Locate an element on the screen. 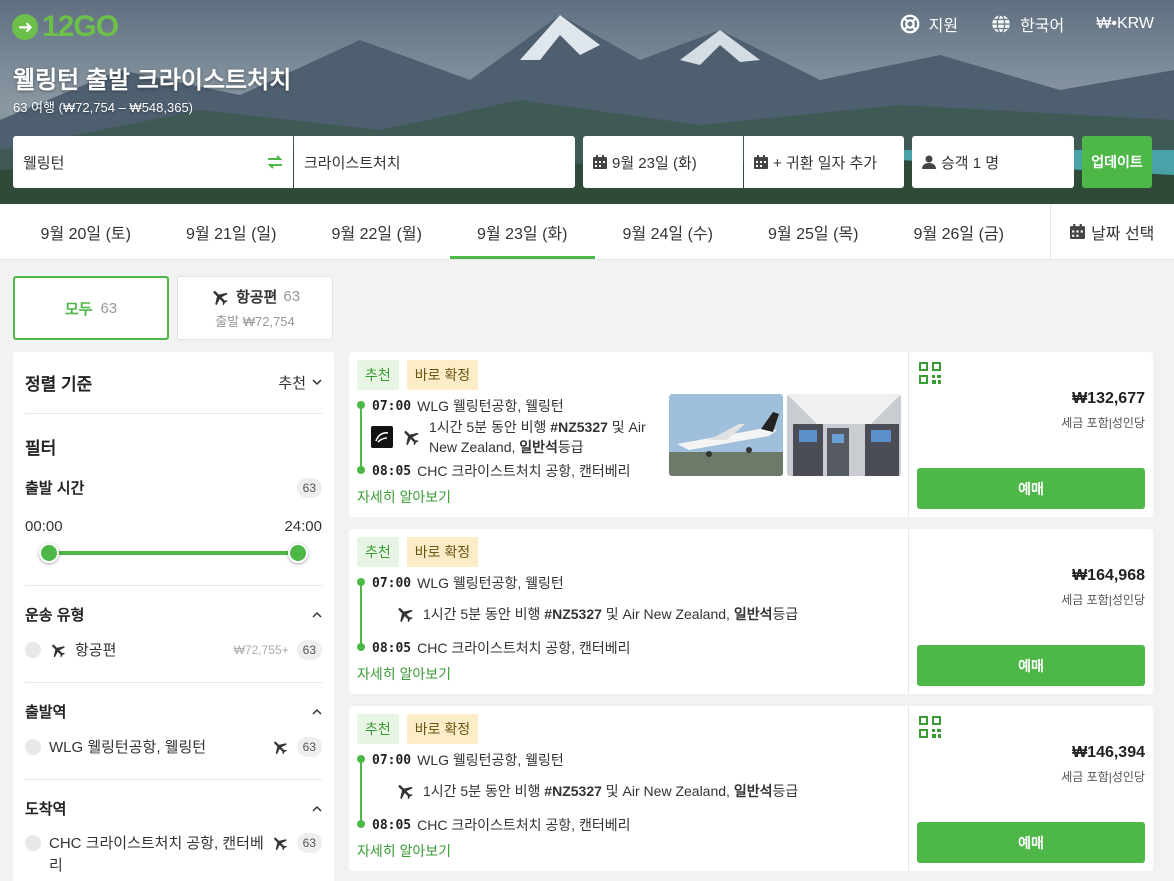  lifebuoy-icon is located at coordinates (910, 24).